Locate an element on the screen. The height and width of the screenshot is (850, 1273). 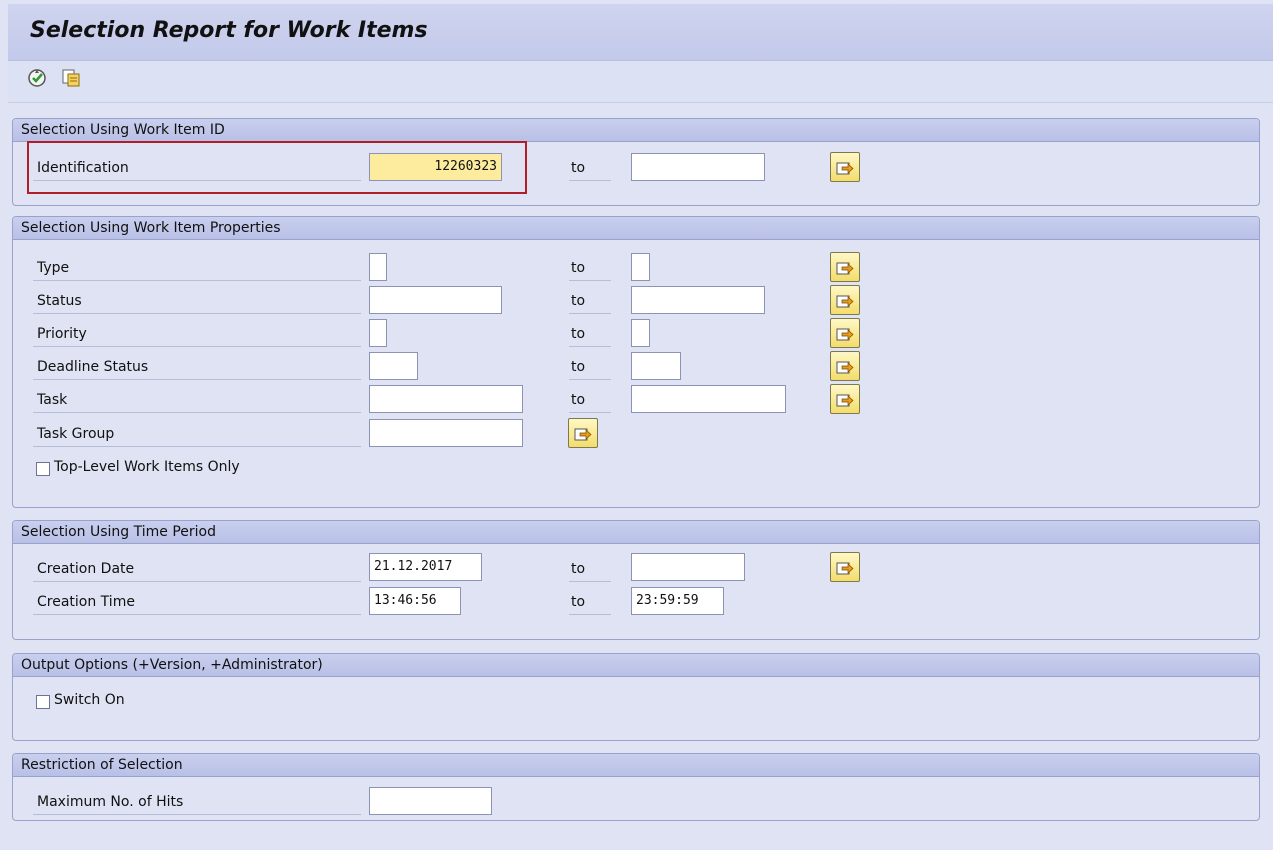
switch-on-checkbox is located at coordinates (43, 702).